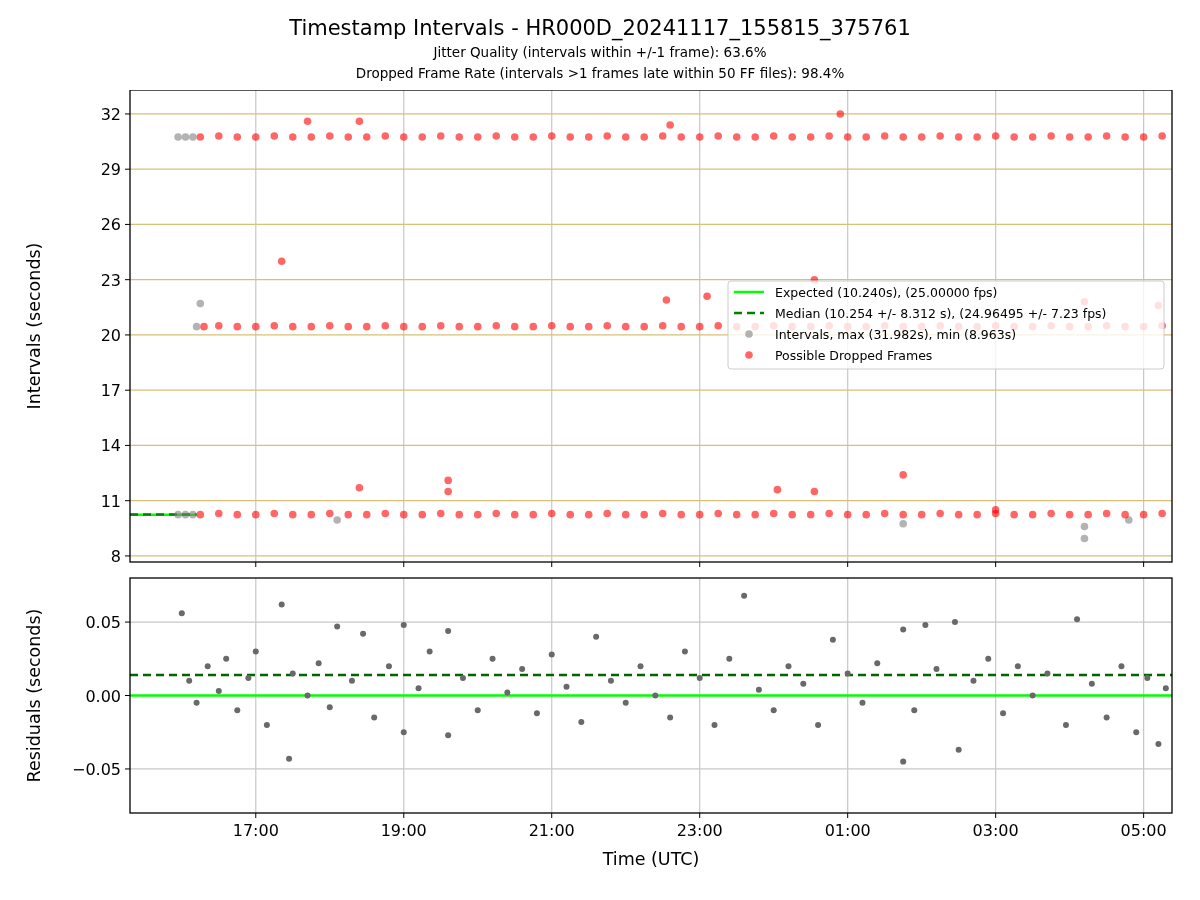 The width and height of the screenshot is (1200, 900). I want to click on legend-label: Expected (10.240s), (25.00000 fps), so click(886, 292).